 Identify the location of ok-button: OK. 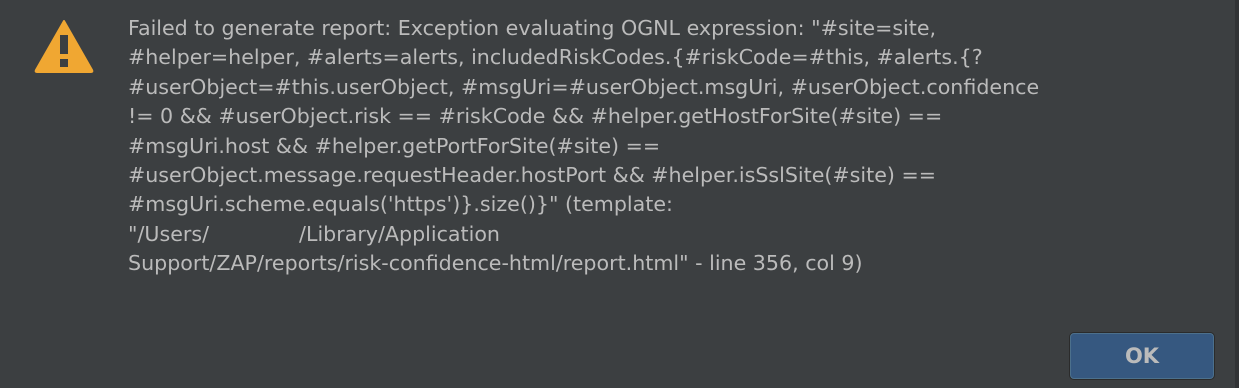
(1142, 356).